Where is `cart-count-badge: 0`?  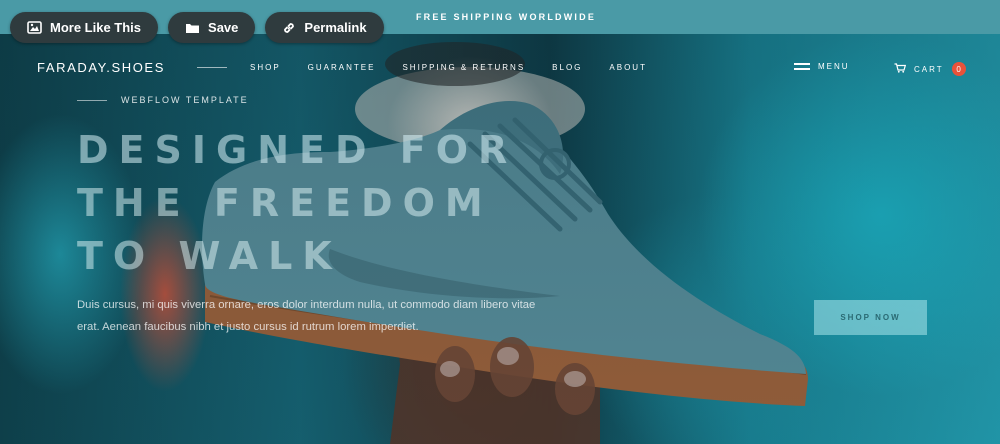 cart-count-badge: 0 is located at coordinates (958, 69).